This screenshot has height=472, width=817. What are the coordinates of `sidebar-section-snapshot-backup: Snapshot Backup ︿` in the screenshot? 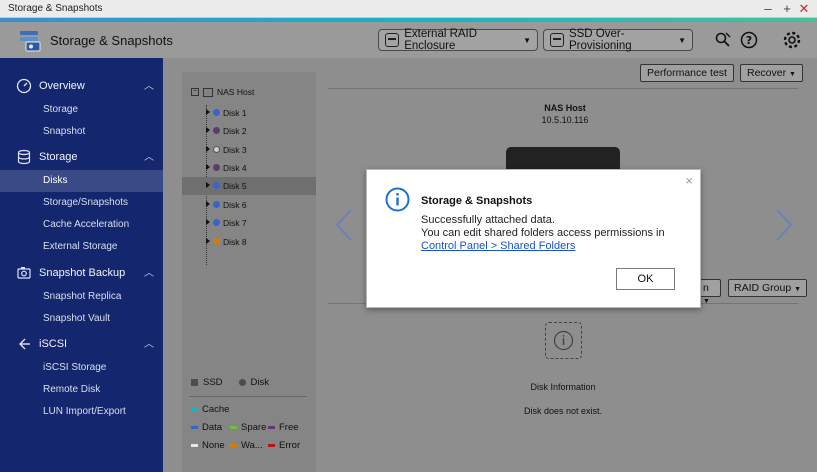 It's located at (81, 273).